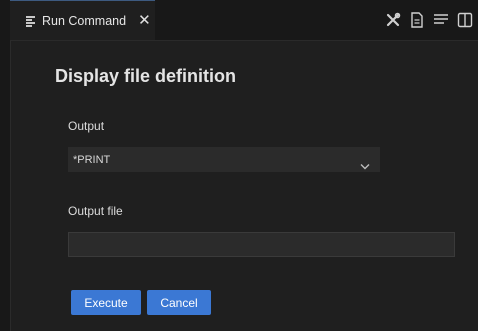 Image resolution: width=478 pixels, height=331 pixels. What do you see at coordinates (224, 159) in the screenshot?
I see `output-select: *PRINT` at bounding box center [224, 159].